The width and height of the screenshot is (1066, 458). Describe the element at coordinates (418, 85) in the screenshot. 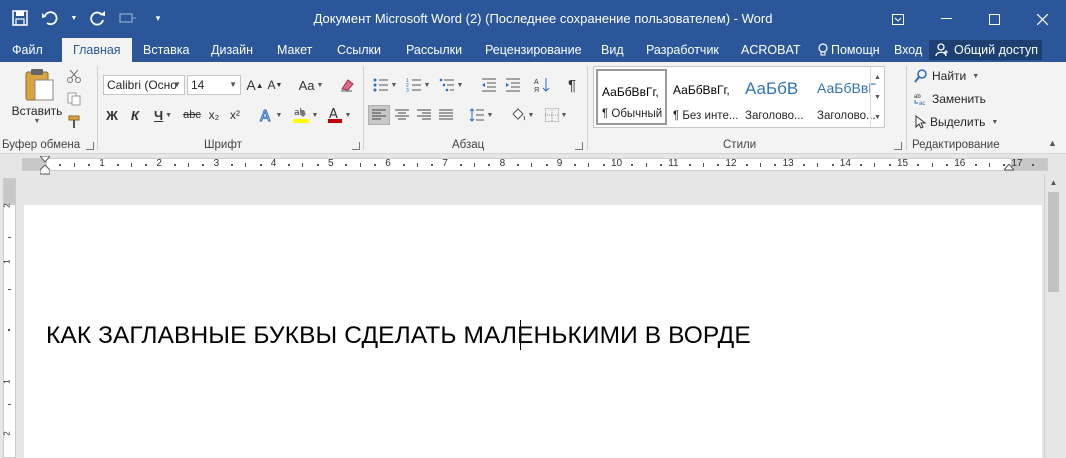

I see `numbering-button: 123 ▼` at that location.